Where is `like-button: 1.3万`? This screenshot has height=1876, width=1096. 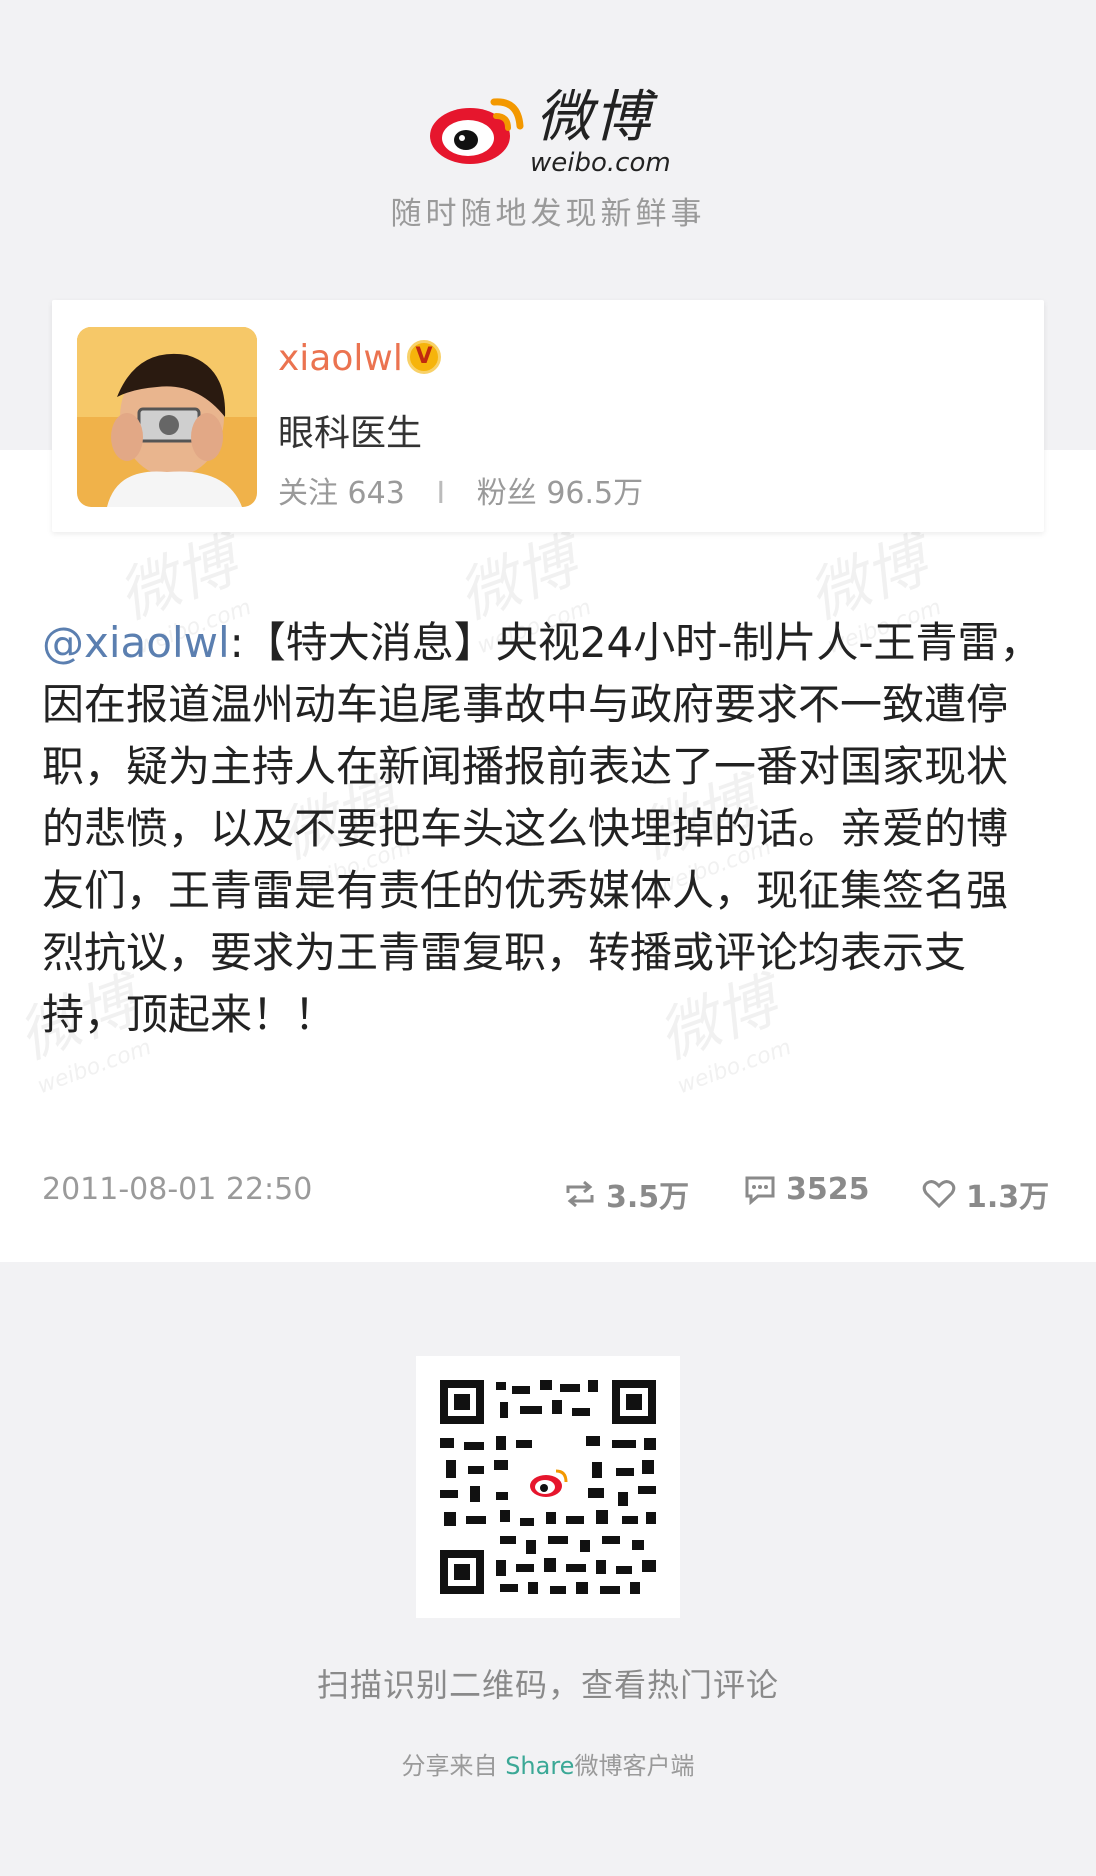 like-button: 1.3万 is located at coordinates (985, 1194).